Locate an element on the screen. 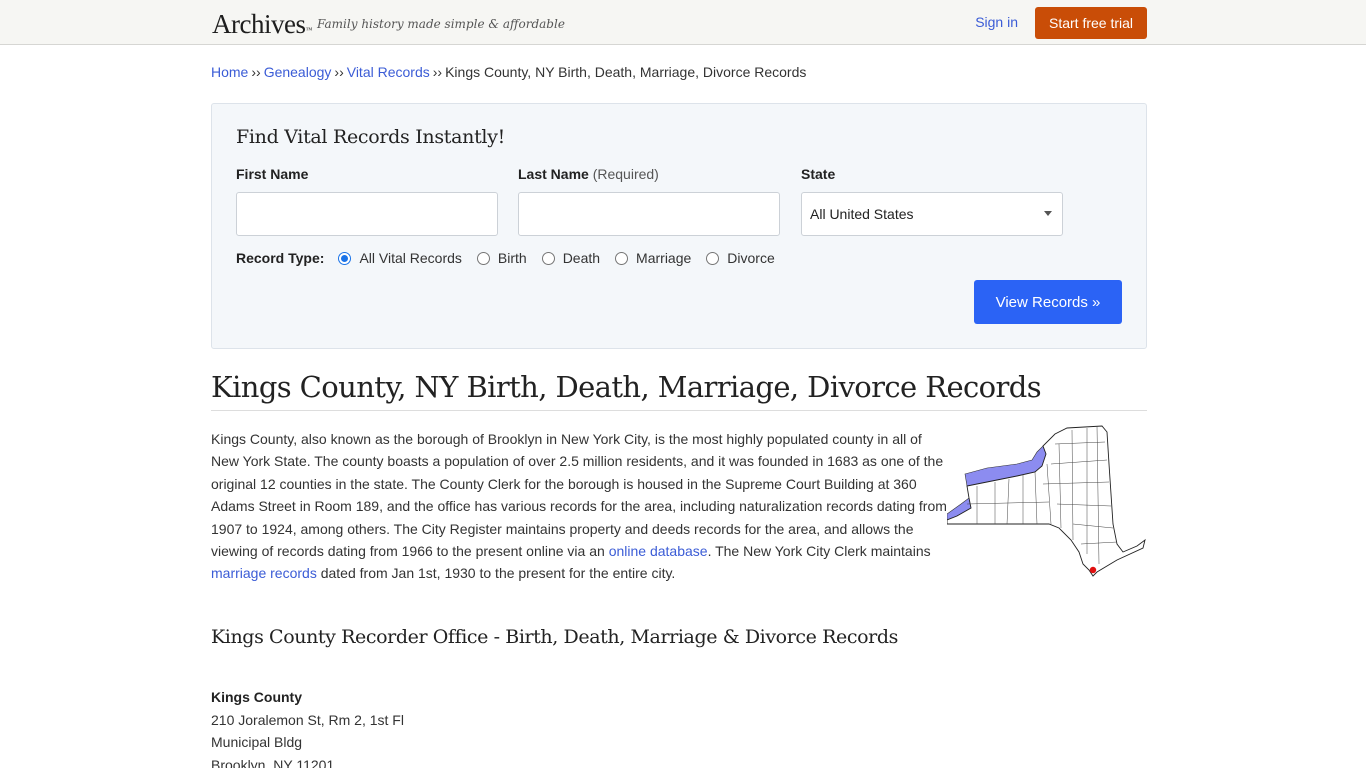 The image size is (1366, 768). address-line: 210 Joralemon St, Rm 2, 1st Fl is located at coordinates (307, 719).